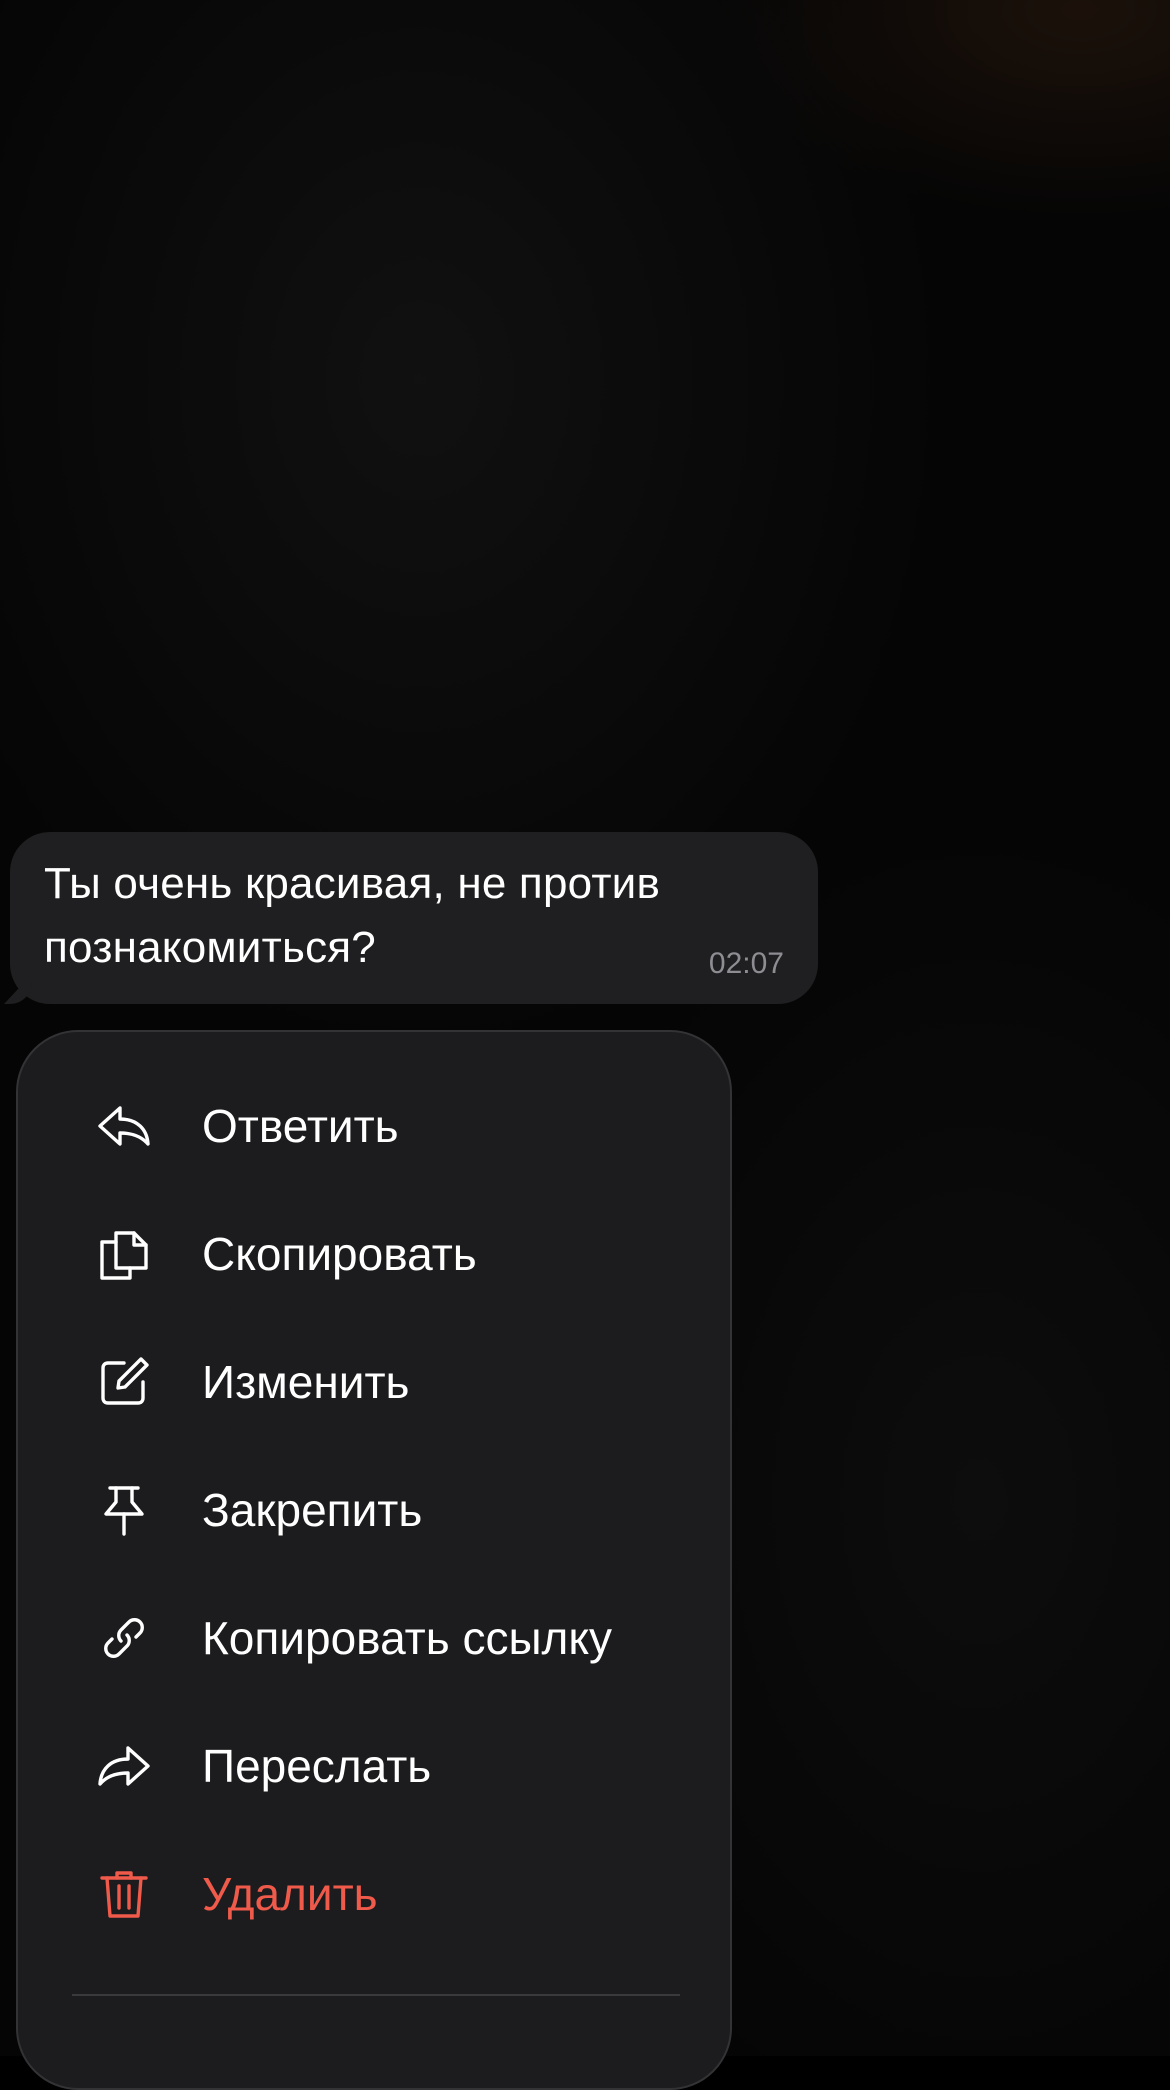 This screenshot has width=1170, height=2090. I want to click on message-timestamp: 02:07, so click(746, 963).